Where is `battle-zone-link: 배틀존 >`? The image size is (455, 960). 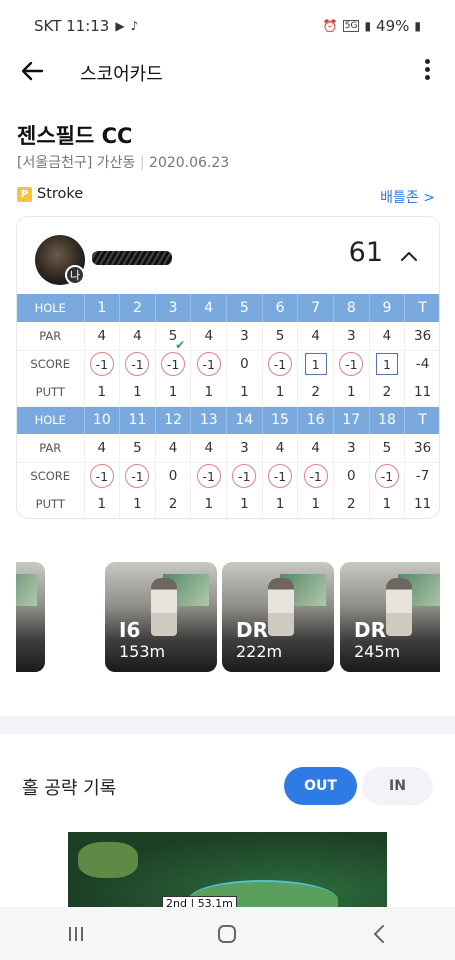
battle-zone-link: 배틀존 > is located at coordinates (407, 197).